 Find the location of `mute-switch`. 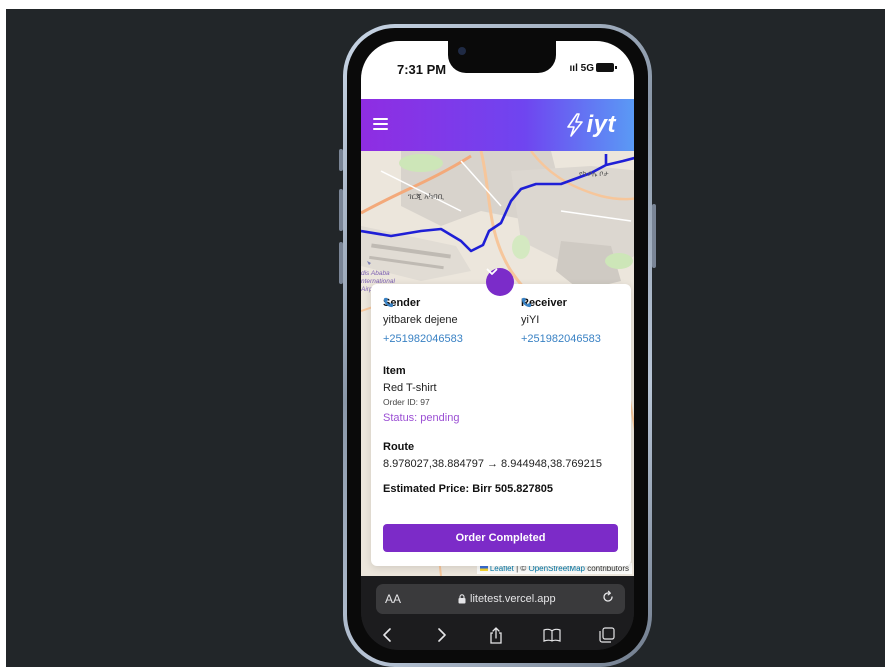

mute-switch is located at coordinates (341, 160).